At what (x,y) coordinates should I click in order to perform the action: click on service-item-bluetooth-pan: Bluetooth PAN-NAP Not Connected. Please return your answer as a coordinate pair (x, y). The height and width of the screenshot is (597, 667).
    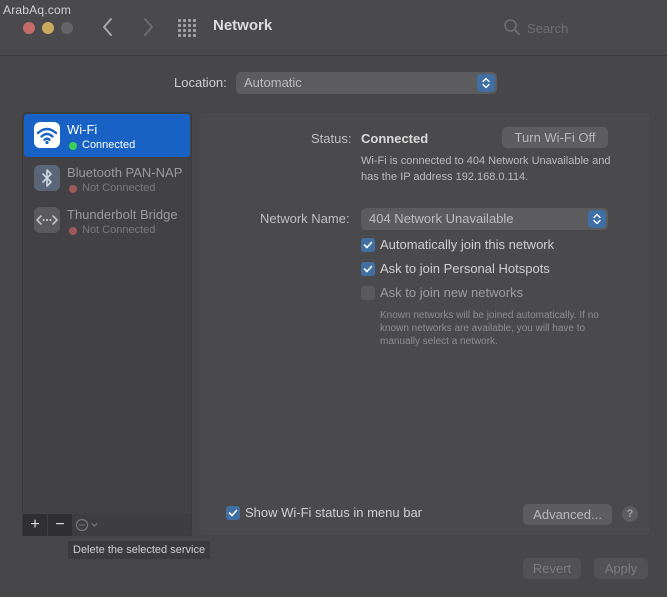
    Looking at the image, I should click on (107, 178).